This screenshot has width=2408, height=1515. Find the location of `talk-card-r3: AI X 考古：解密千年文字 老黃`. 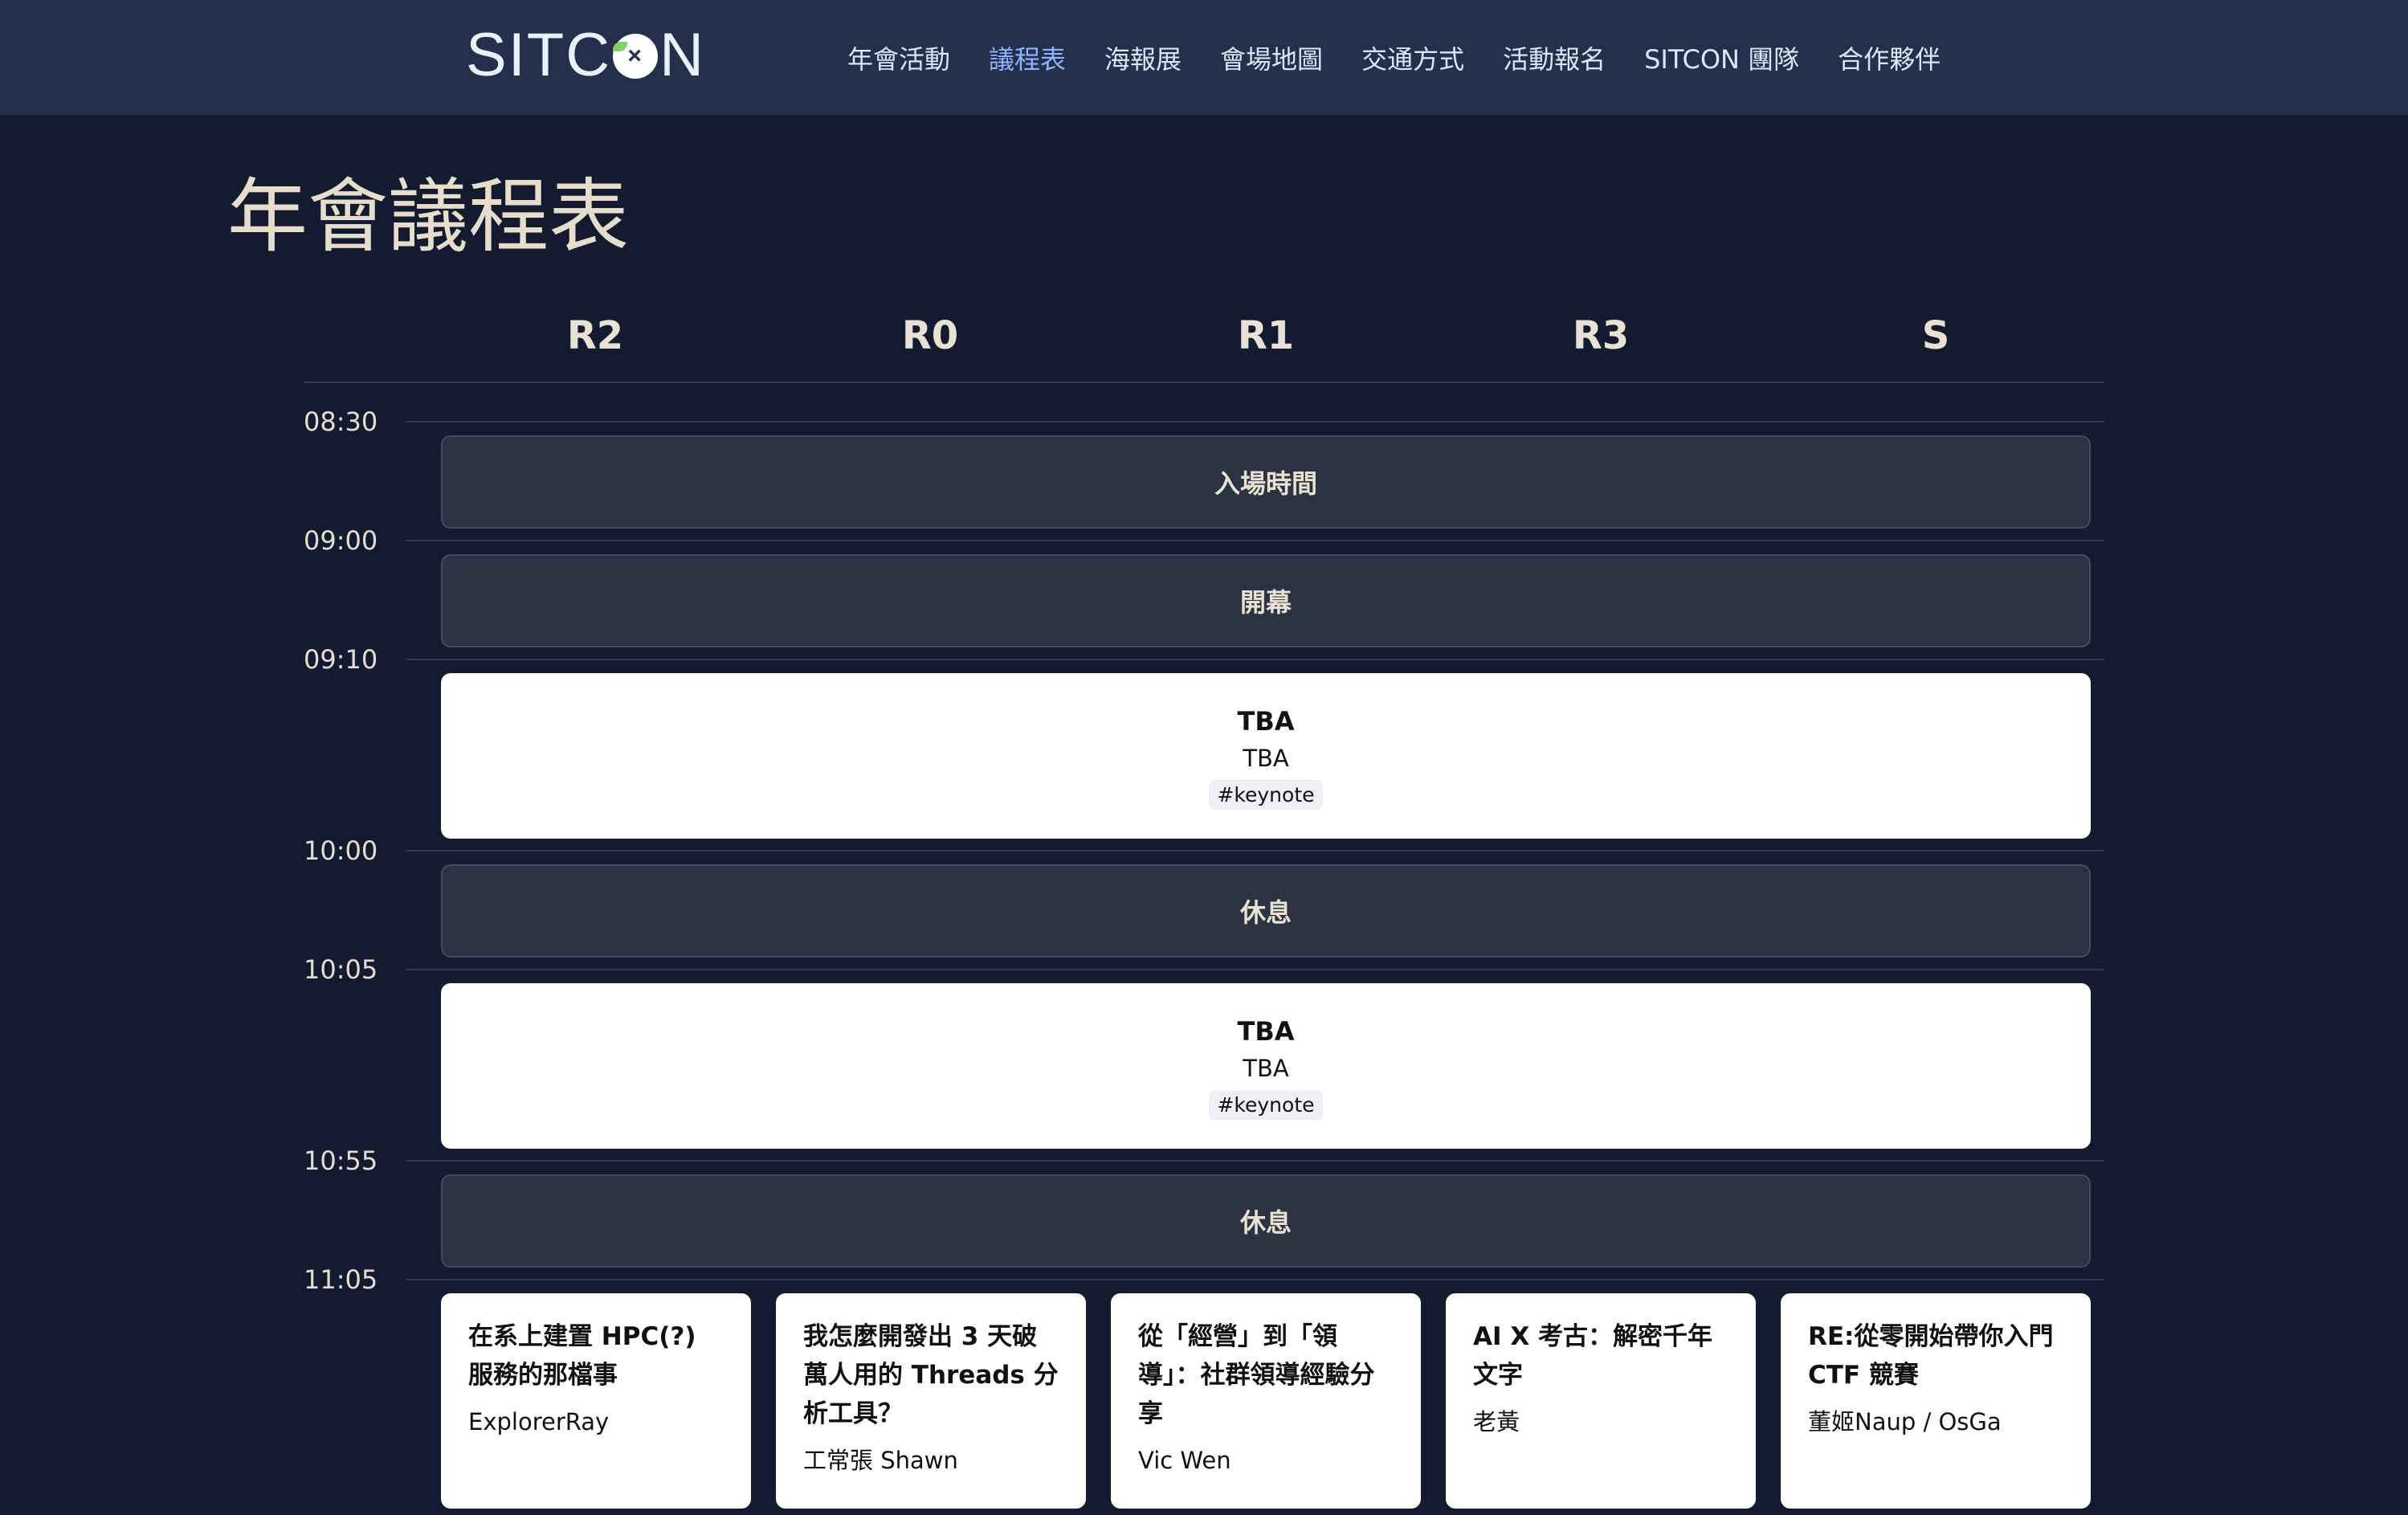

talk-card-r3: AI X 考古：解密千年文字 老黃 is located at coordinates (1601, 1401).